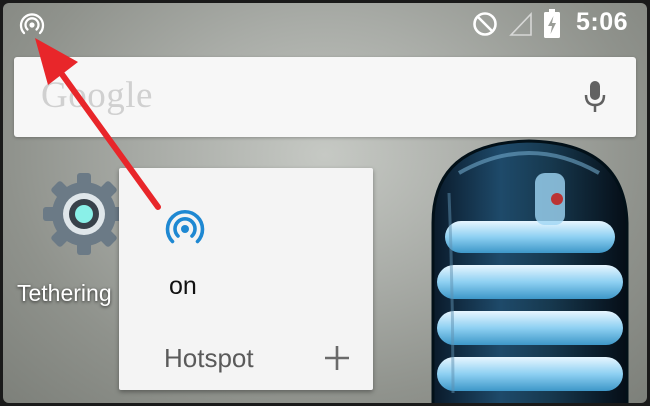 The width and height of the screenshot is (650, 406). I want to click on do-not-disturb-icon, so click(485, 24).